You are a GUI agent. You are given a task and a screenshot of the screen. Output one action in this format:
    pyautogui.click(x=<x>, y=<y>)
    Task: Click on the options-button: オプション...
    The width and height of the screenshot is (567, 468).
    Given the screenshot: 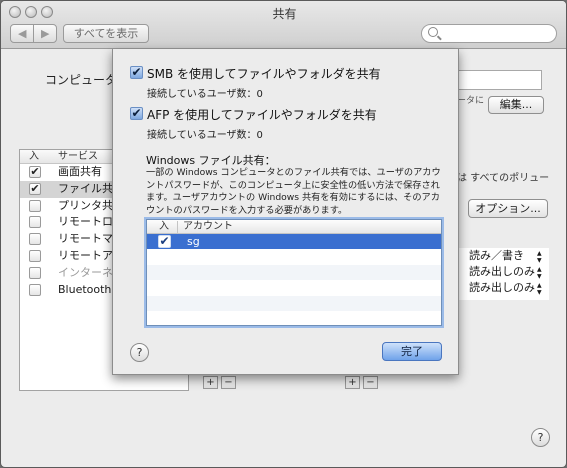 What is the action you would take?
    pyautogui.click(x=508, y=208)
    